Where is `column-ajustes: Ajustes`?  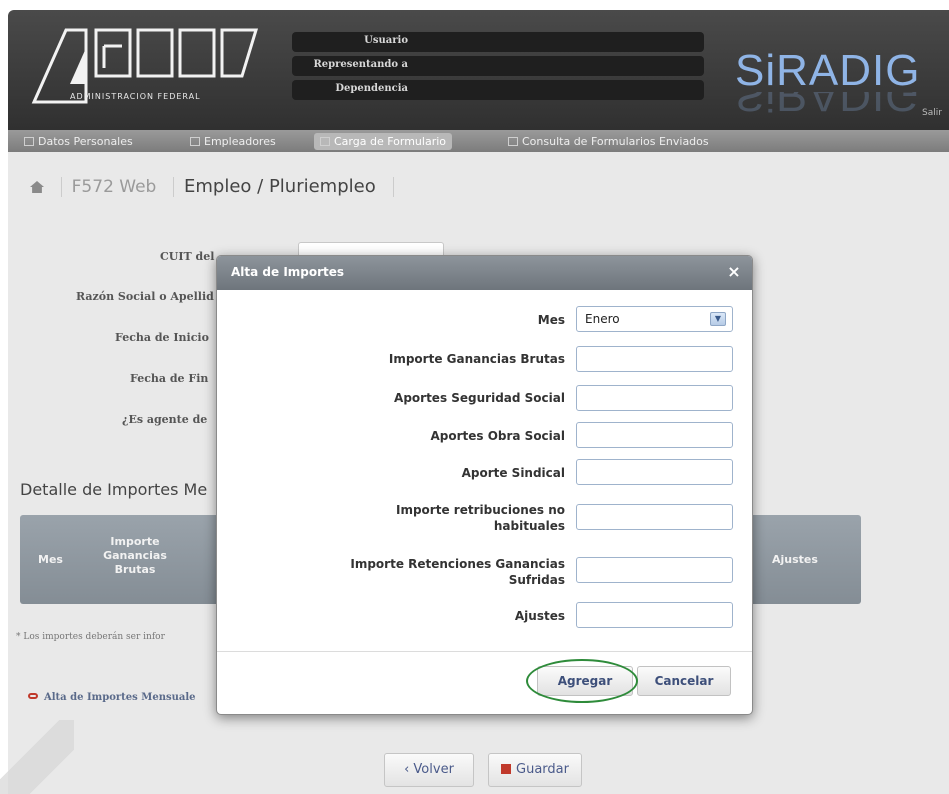
column-ajustes: Ajustes is located at coordinates (795, 559).